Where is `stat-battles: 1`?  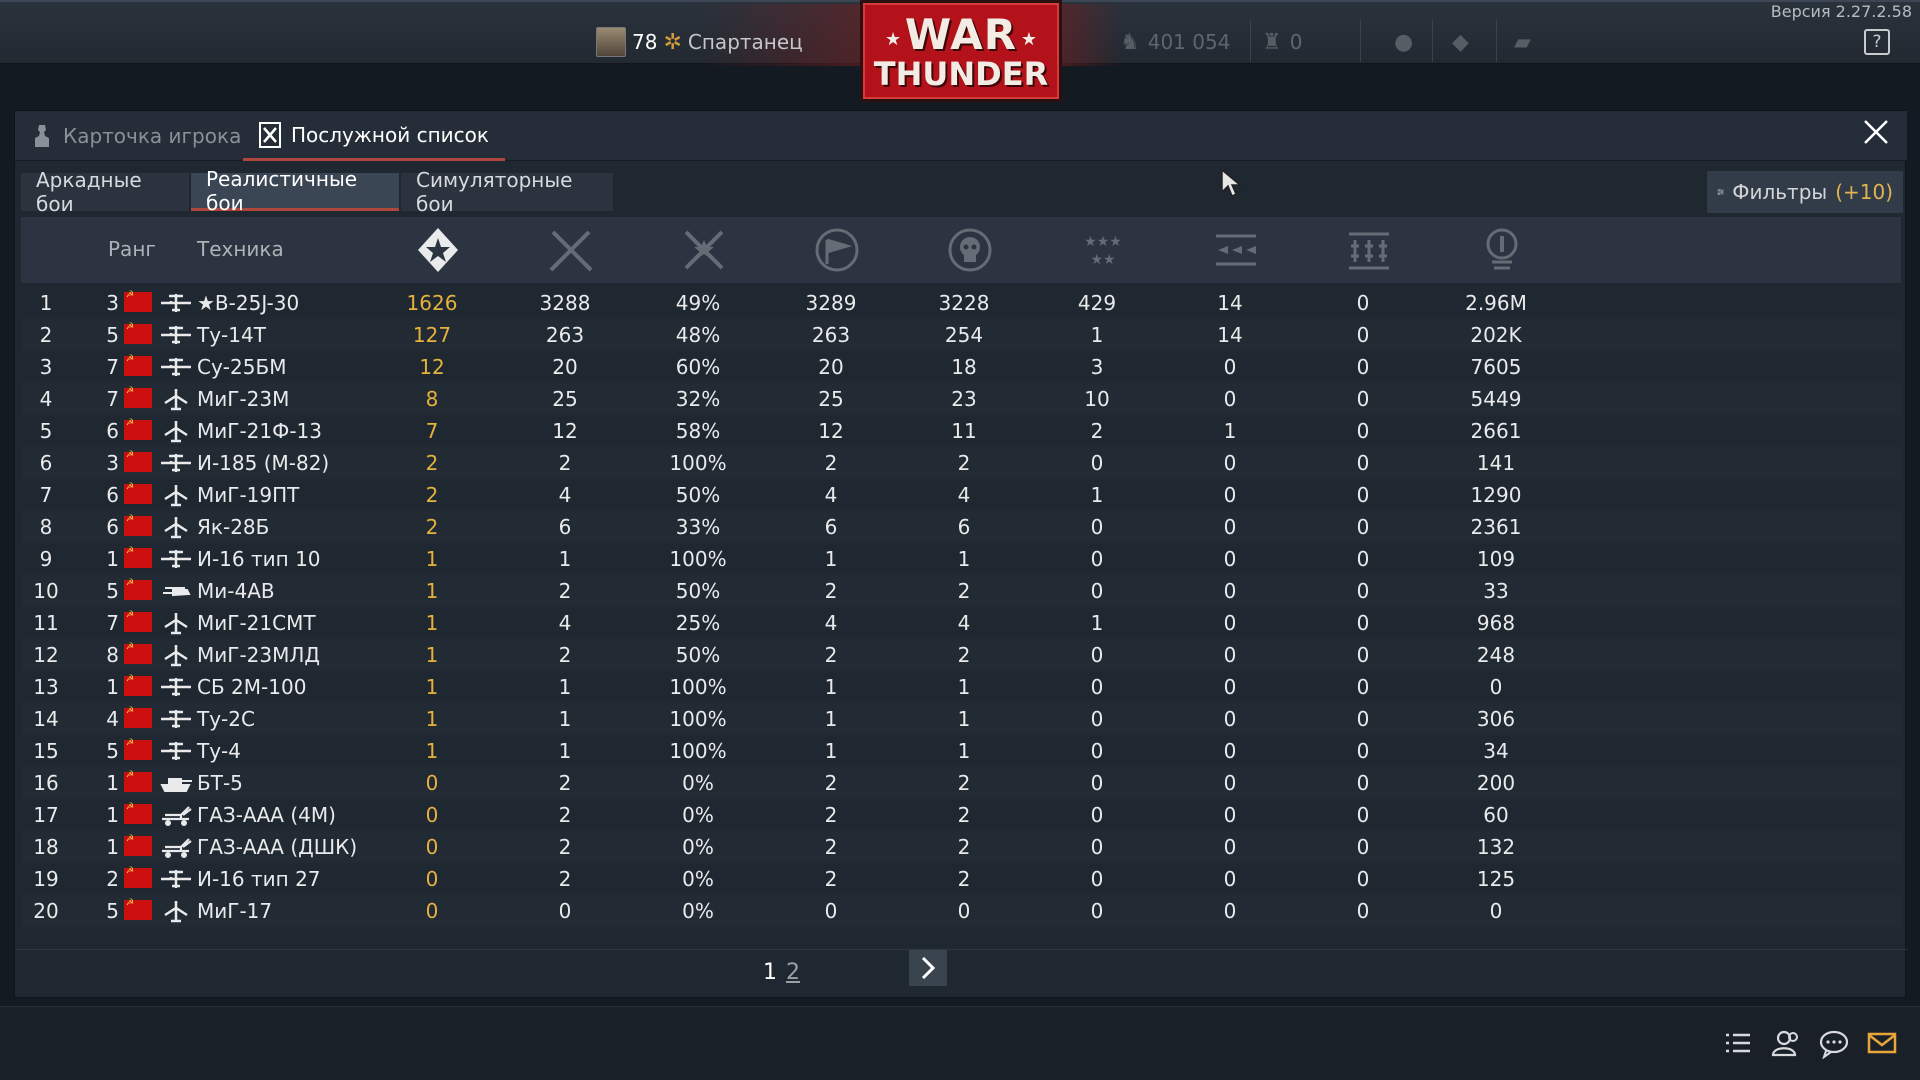
stat-battles: 1 is located at coordinates (565, 559).